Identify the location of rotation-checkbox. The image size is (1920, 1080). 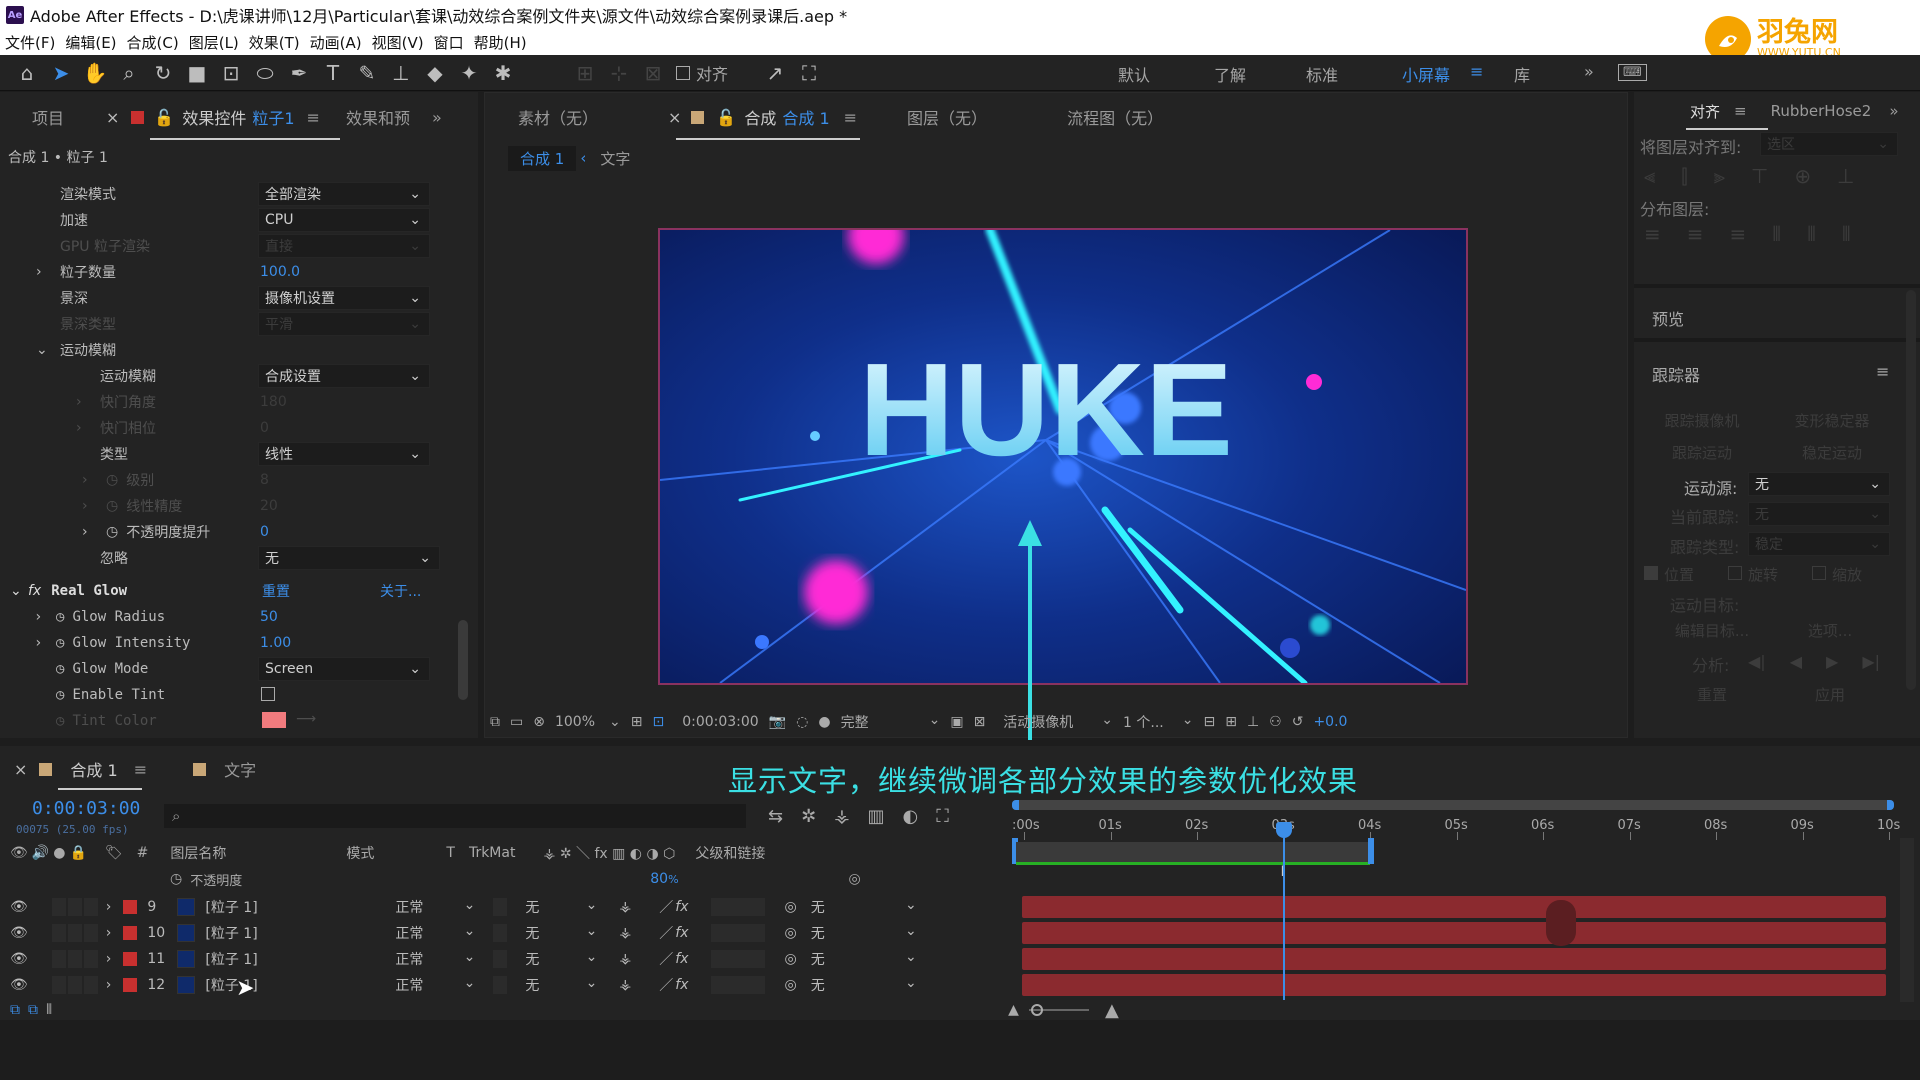
(1735, 573).